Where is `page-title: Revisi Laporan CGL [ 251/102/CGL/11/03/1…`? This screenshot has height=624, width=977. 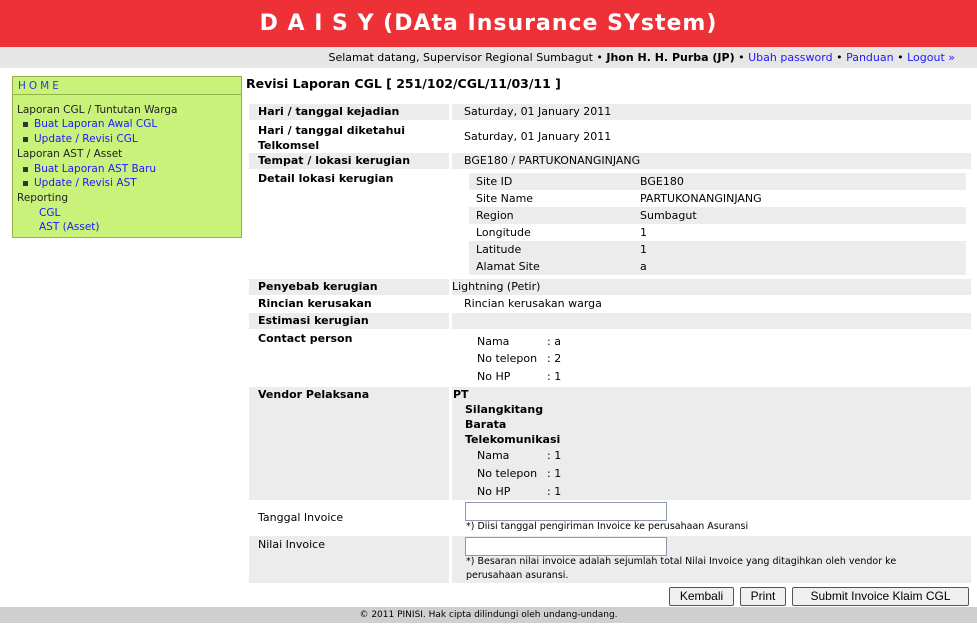
page-title: Revisi Laporan CGL [ 251/102/CGL/11/03/1… is located at coordinates (403, 83).